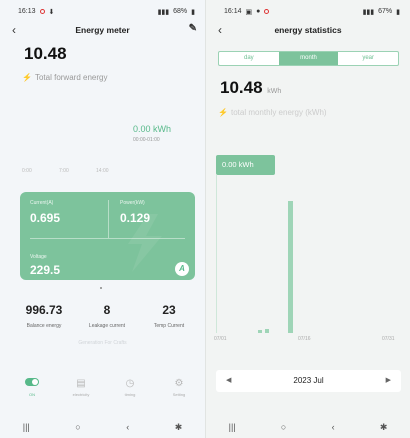 This screenshot has height=438, width=410. I want to click on pencil-icon: ✎, so click(193, 28).